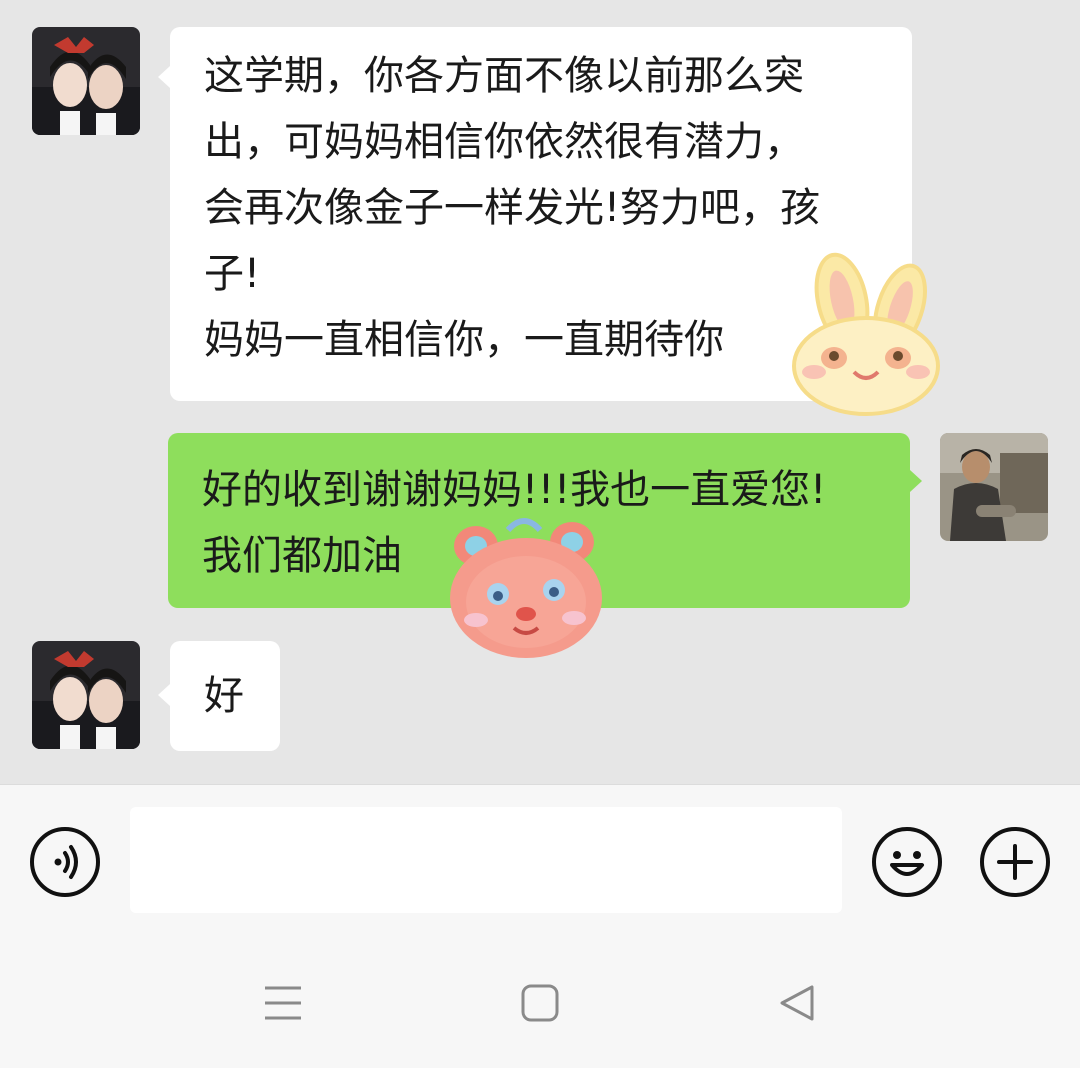  What do you see at coordinates (994, 487) in the screenshot?
I see `self-avatar` at bounding box center [994, 487].